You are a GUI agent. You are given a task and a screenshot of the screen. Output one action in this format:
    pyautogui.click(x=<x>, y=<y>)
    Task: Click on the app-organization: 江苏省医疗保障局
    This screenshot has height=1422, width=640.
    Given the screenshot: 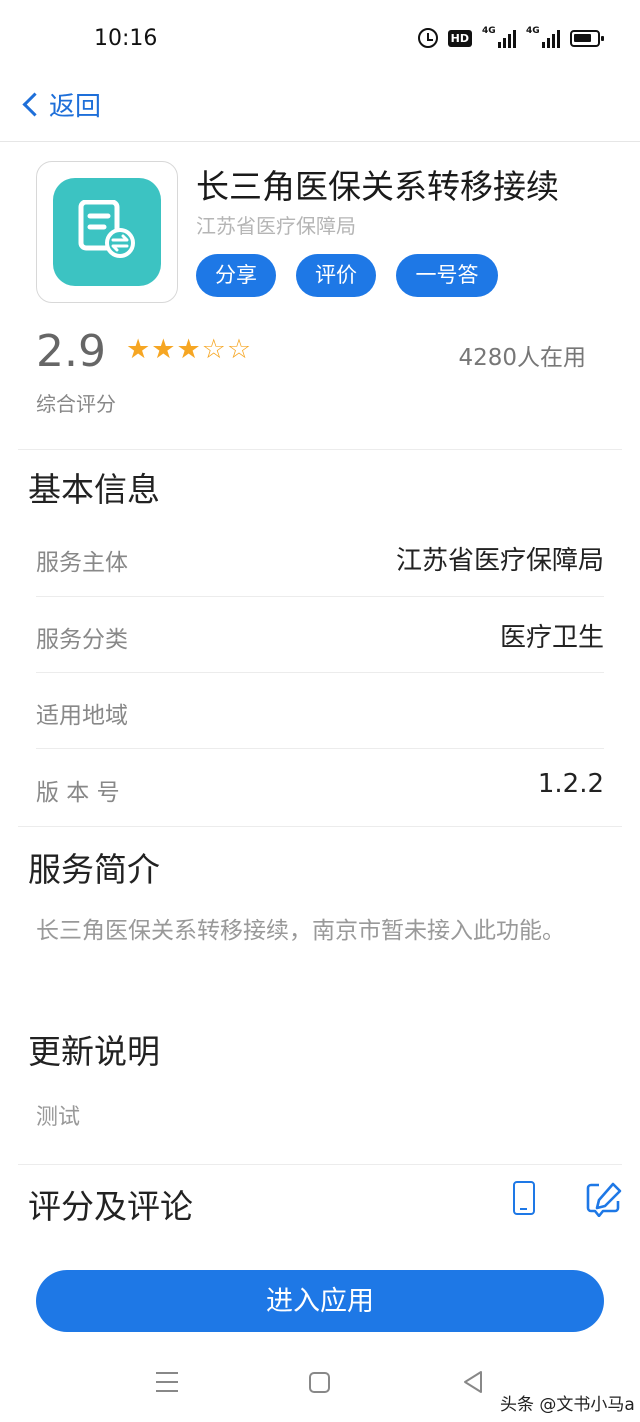 What is the action you would take?
    pyautogui.click(x=276, y=226)
    